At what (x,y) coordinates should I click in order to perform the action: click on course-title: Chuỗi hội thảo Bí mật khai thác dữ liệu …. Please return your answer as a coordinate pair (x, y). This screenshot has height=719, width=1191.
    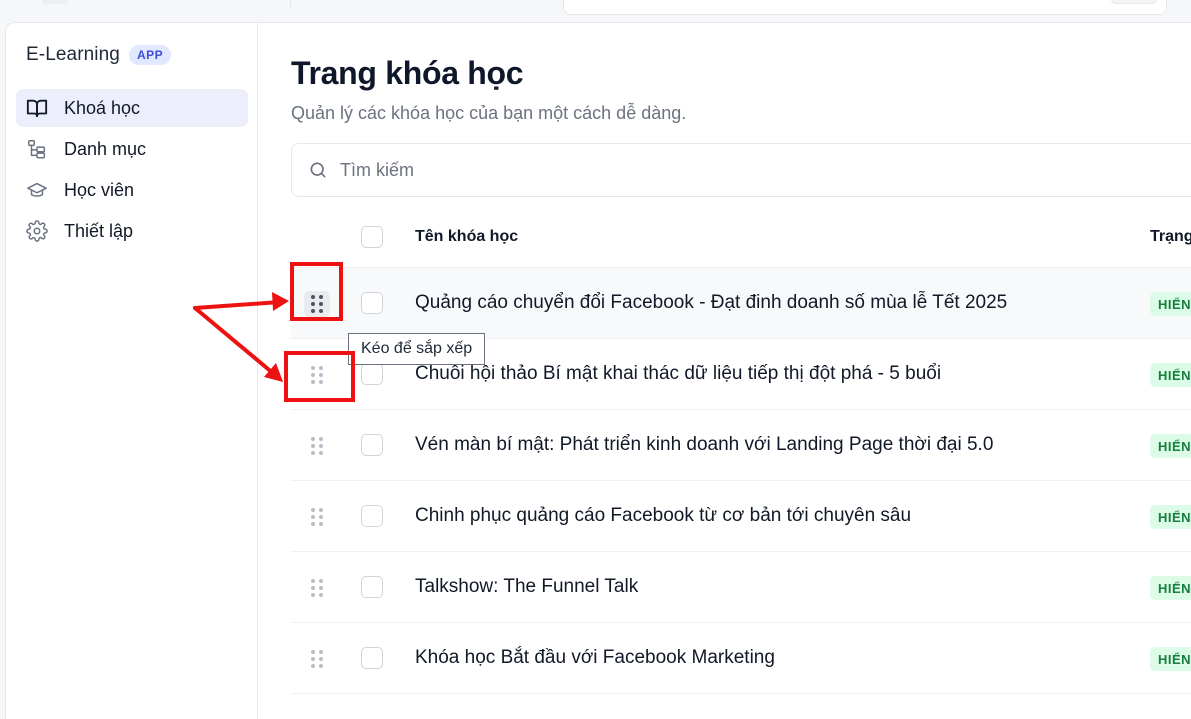
    Looking at the image, I should click on (678, 374).